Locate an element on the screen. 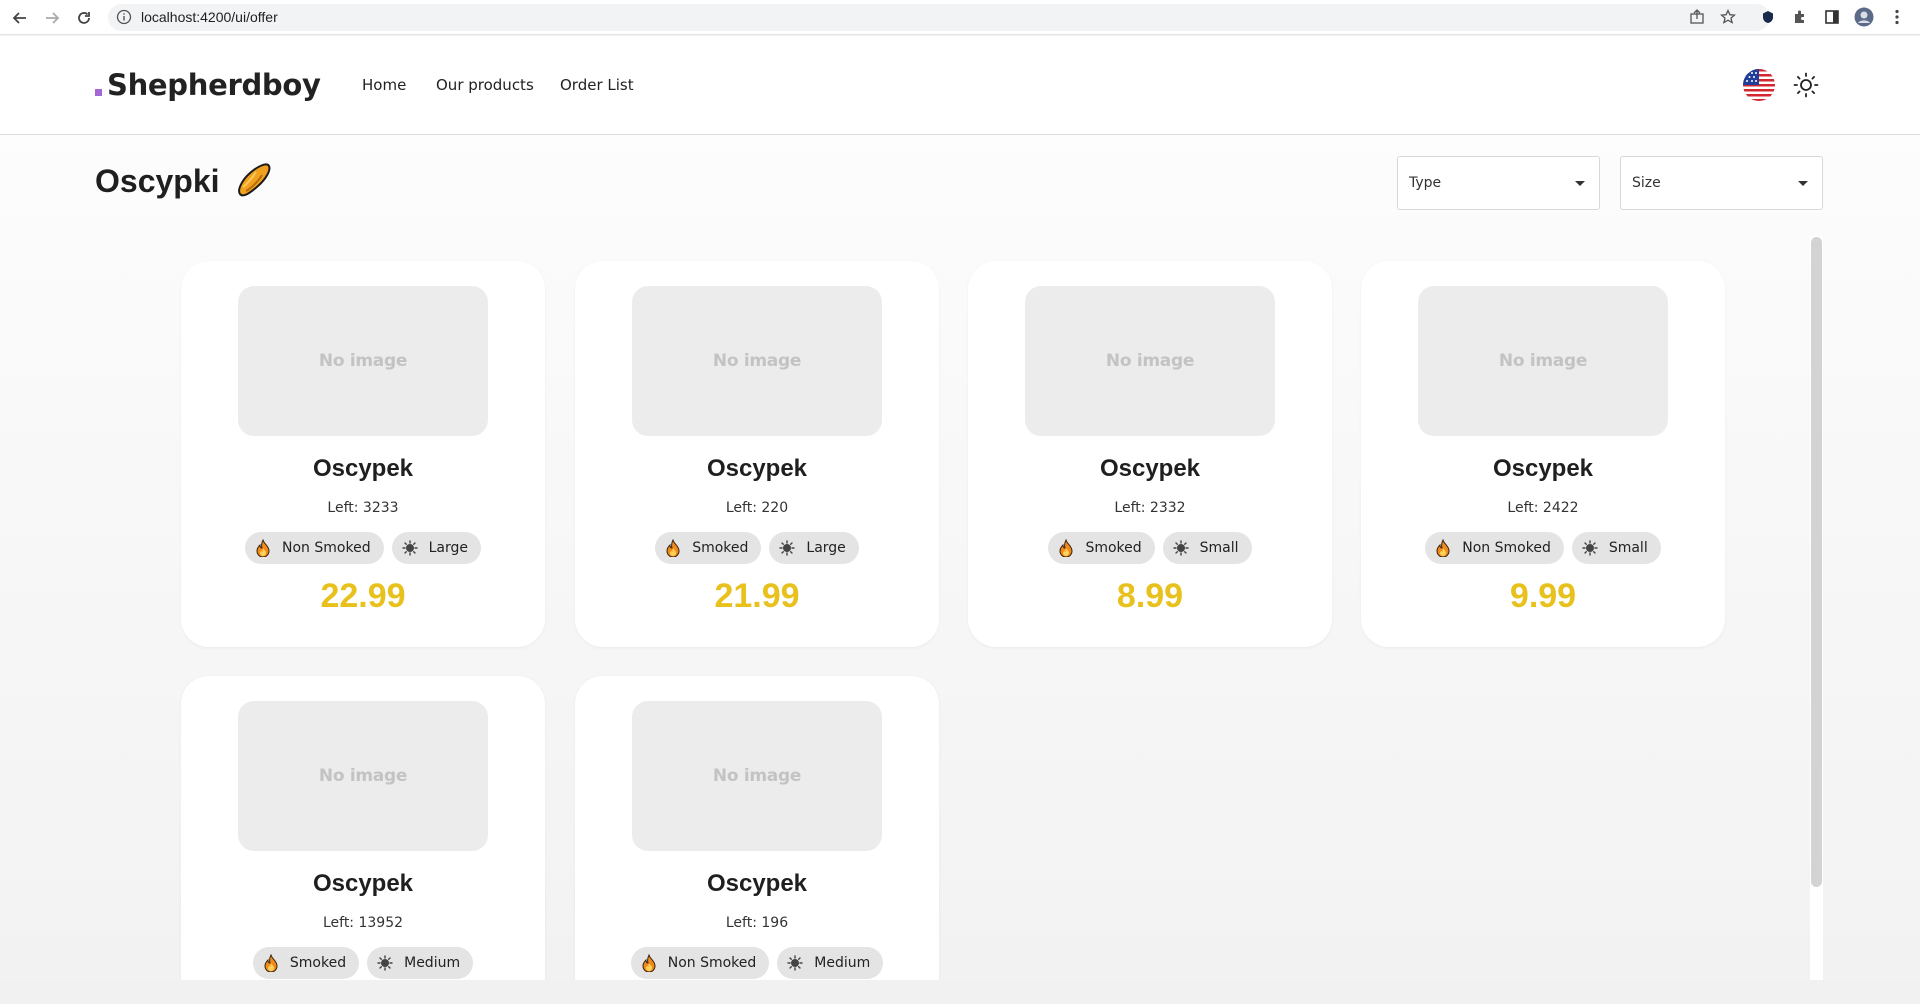 This screenshot has width=1920, height=1004. nav-our-products: Our products is located at coordinates (485, 85).